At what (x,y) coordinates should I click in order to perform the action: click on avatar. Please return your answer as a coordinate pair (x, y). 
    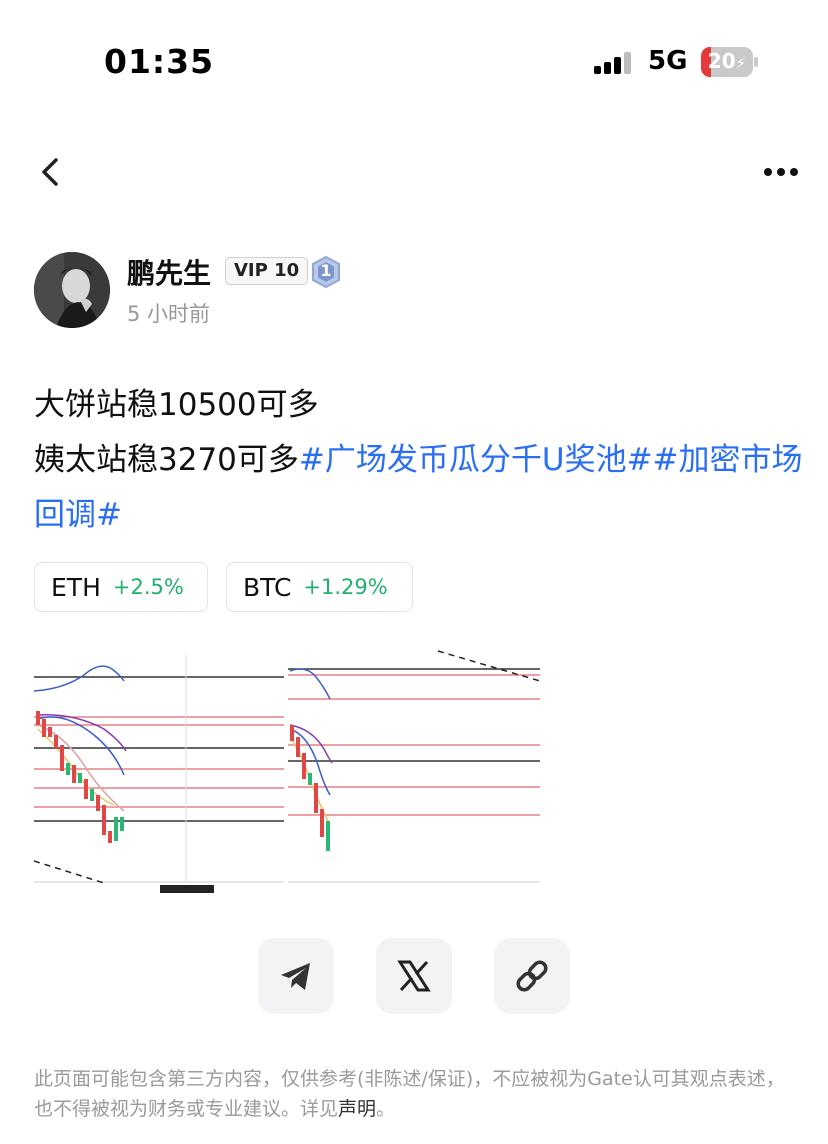
    Looking at the image, I should click on (72, 290).